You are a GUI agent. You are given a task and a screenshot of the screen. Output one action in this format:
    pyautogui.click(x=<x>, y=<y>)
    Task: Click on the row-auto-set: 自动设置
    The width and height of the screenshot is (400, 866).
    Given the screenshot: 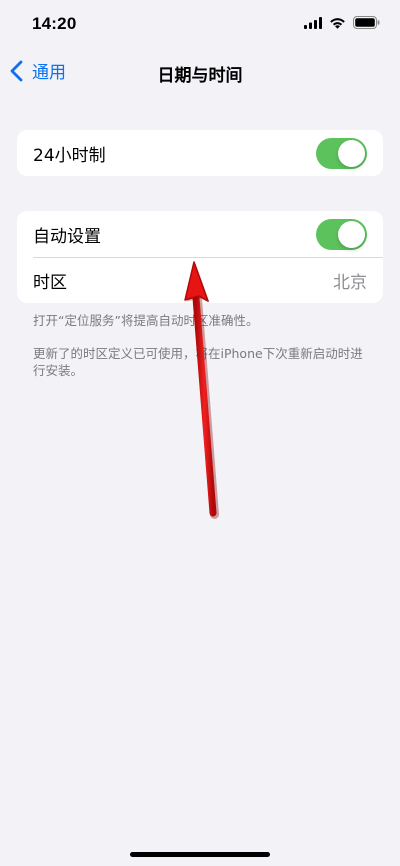 What is the action you would take?
    pyautogui.click(x=200, y=234)
    